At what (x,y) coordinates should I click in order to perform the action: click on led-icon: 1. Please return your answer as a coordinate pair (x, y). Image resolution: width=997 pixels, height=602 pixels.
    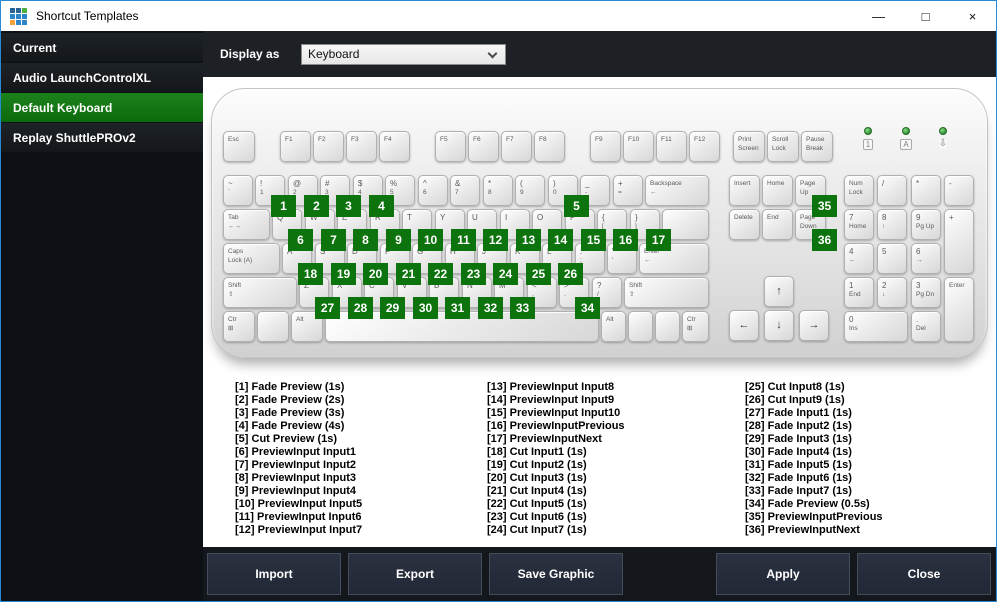
    Looking at the image, I should click on (868, 144).